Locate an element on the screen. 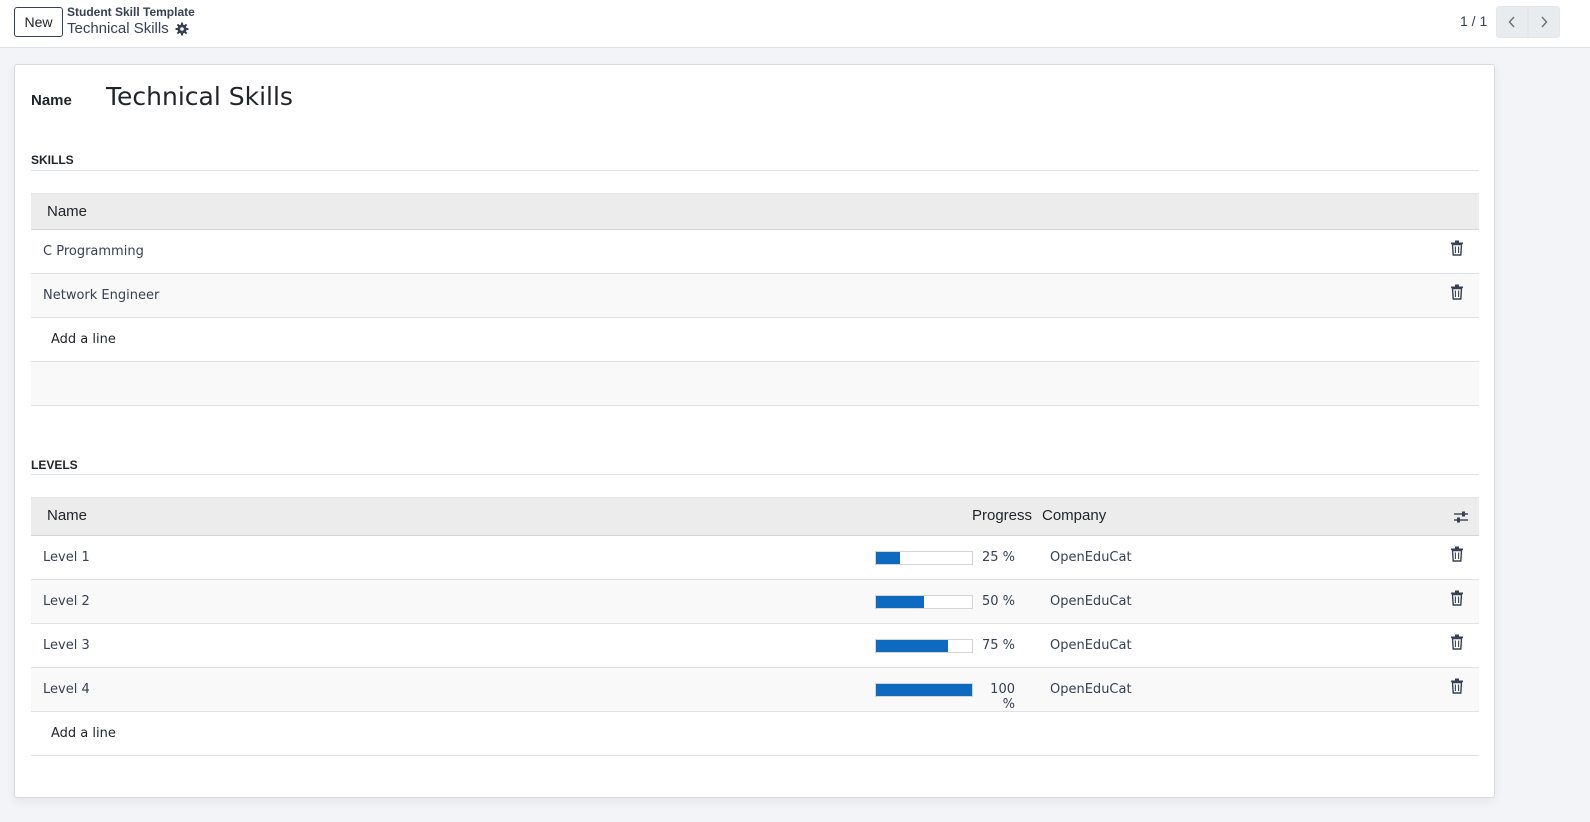  levels-section-title: LEVELS is located at coordinates (54, 465).